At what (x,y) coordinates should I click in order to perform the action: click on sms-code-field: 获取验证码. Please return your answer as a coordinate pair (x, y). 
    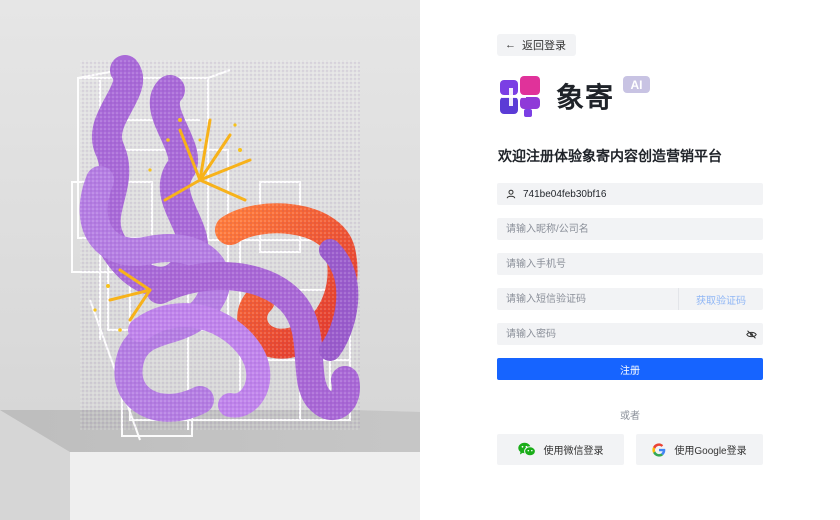
    Looking at the image, I should click on (630, 299).